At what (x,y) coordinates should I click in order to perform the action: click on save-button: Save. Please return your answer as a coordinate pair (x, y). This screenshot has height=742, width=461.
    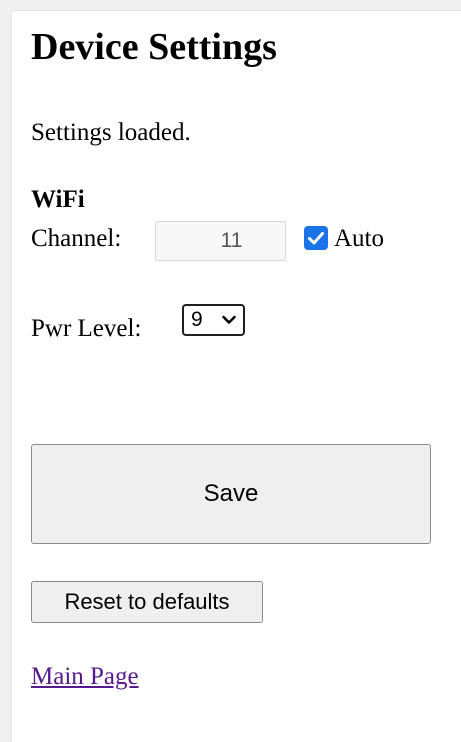
    Looking at the image, I should click on (231, 494).